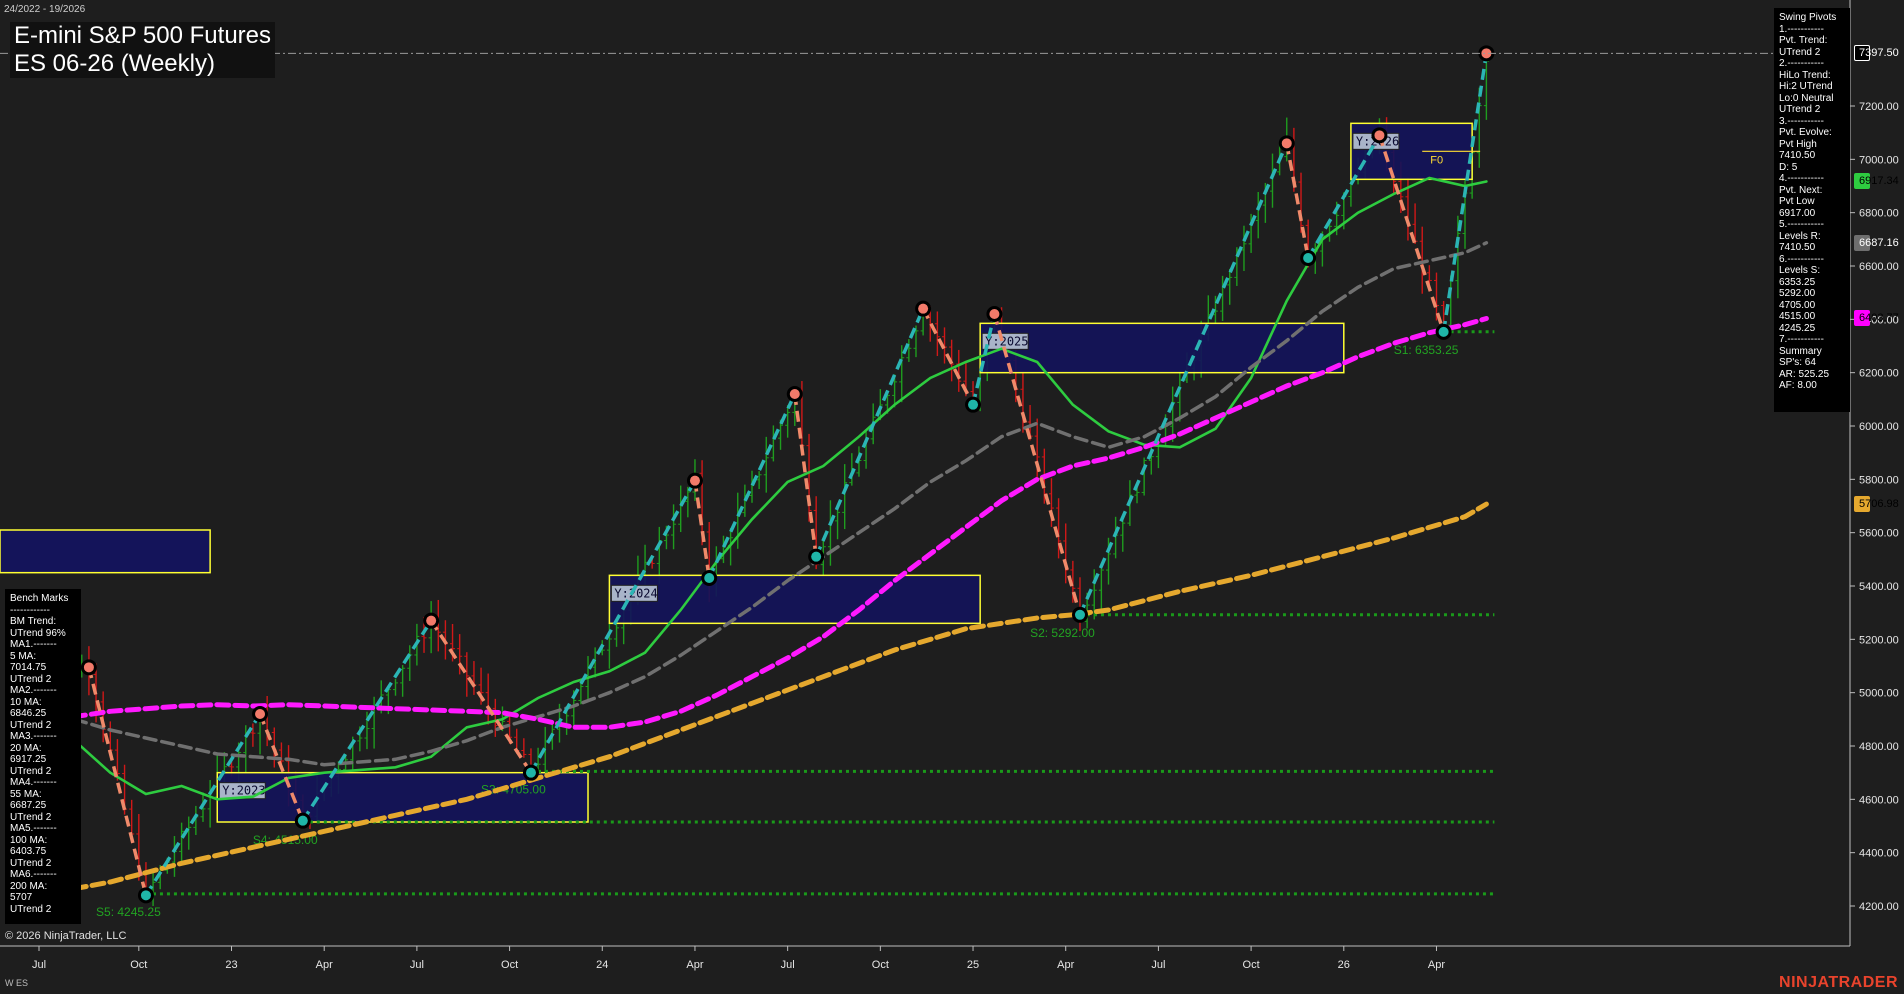  I want to click on panel-line: Summary, so click(1800, 351).